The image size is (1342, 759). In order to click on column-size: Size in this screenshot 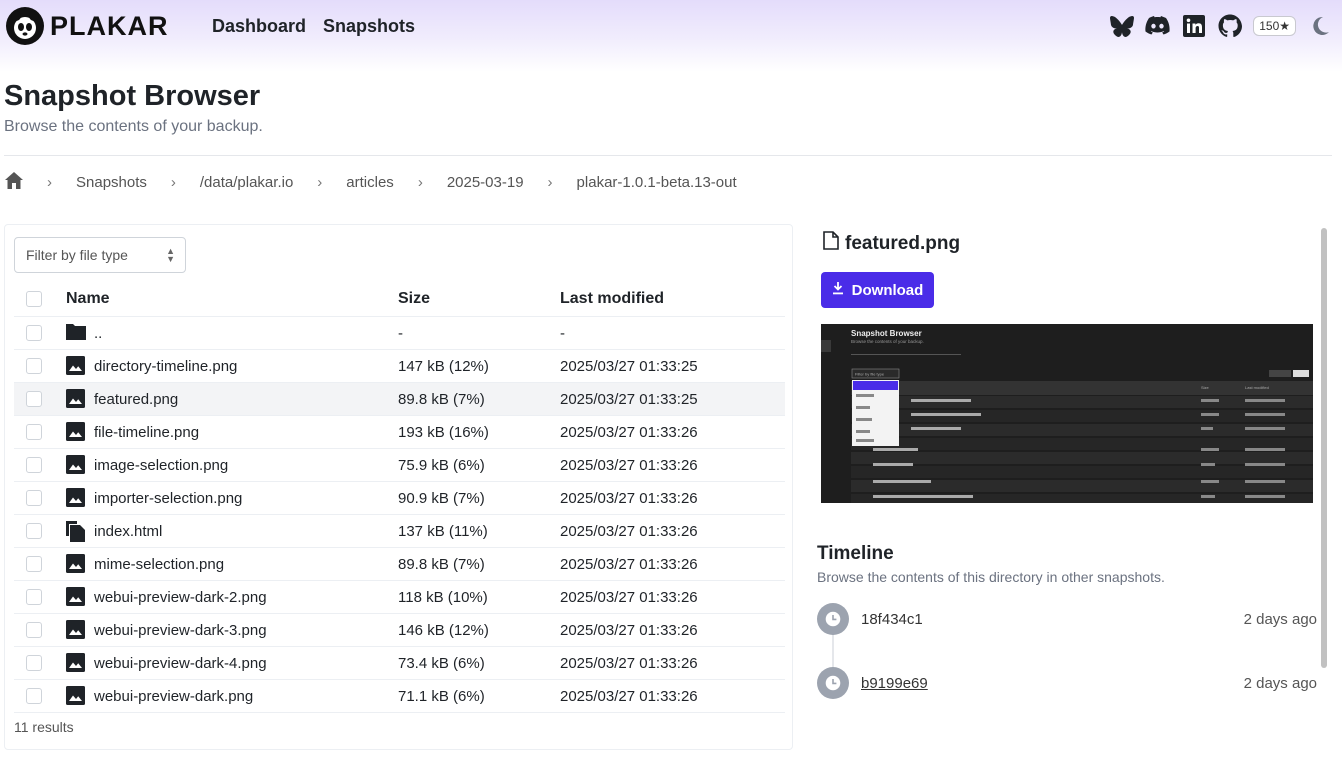, I will do `click(414, 299)`.